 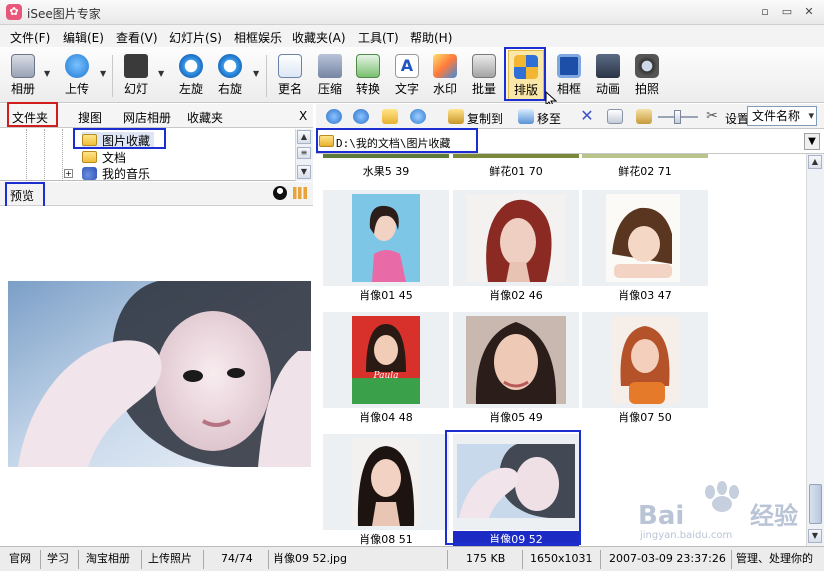 I want to click on scroll-thumb: ≡, so click(x=304, y=153).